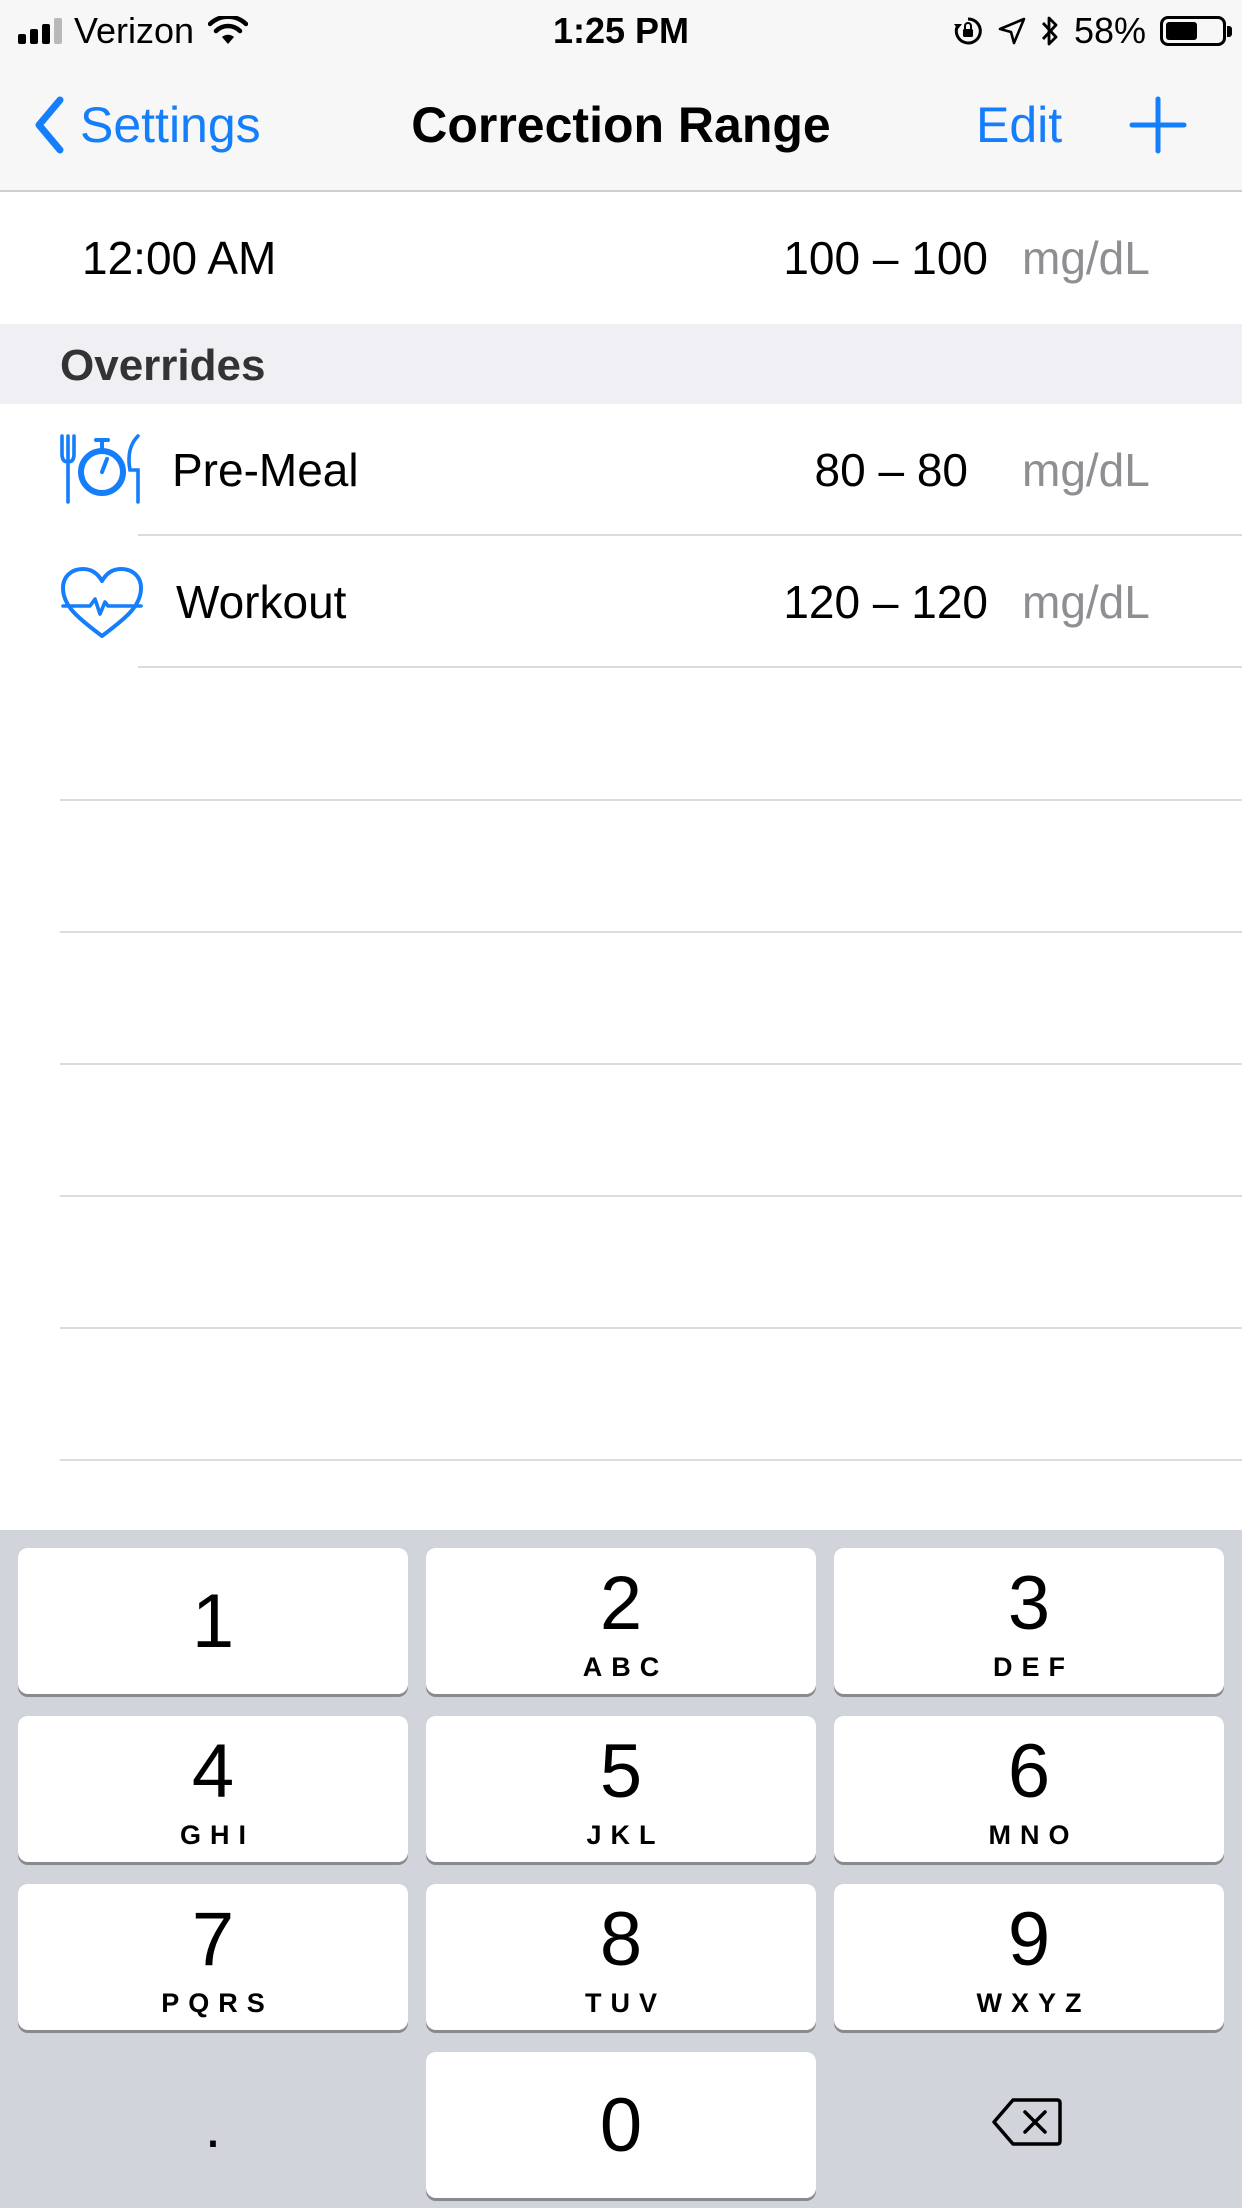 This screenshot has width=1242, height=2208. Describe the element at coordinates (1109, 30) in the screenshot. I see `battery-percent: 58%` at that location.